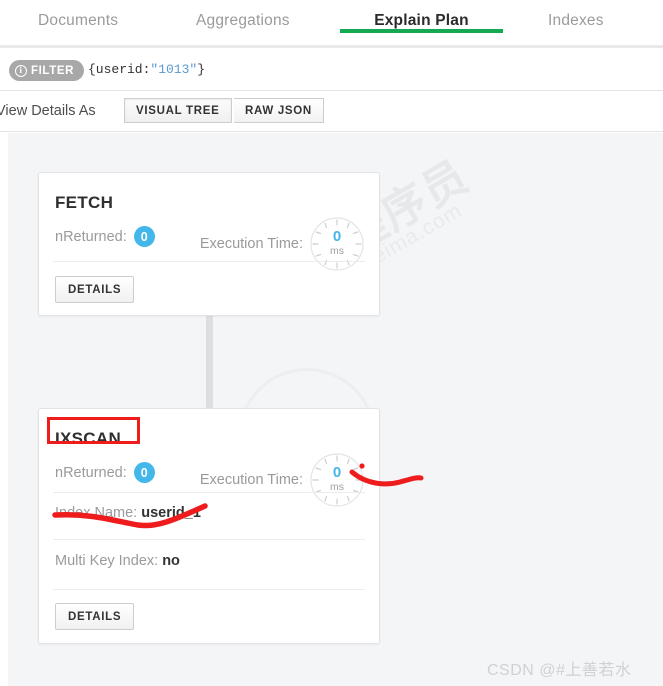 This screenshot has width=663, height=686. Describe the element at coordinates (84, 202) in the screenshot. I see `plan-node-fetch-title: FETCH` at that location.